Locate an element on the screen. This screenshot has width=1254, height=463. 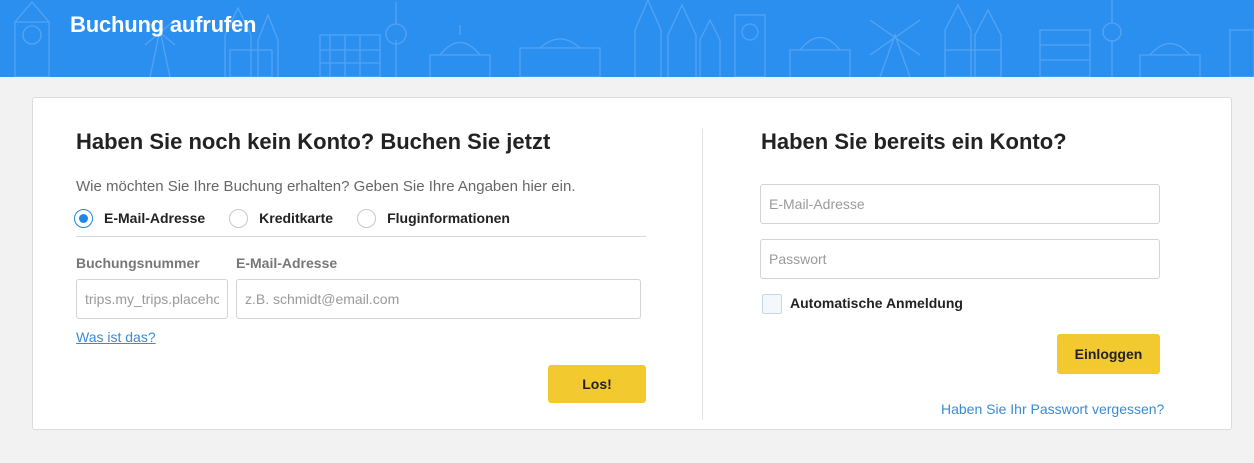
section-divider-line is located at coordinates (361, 236).